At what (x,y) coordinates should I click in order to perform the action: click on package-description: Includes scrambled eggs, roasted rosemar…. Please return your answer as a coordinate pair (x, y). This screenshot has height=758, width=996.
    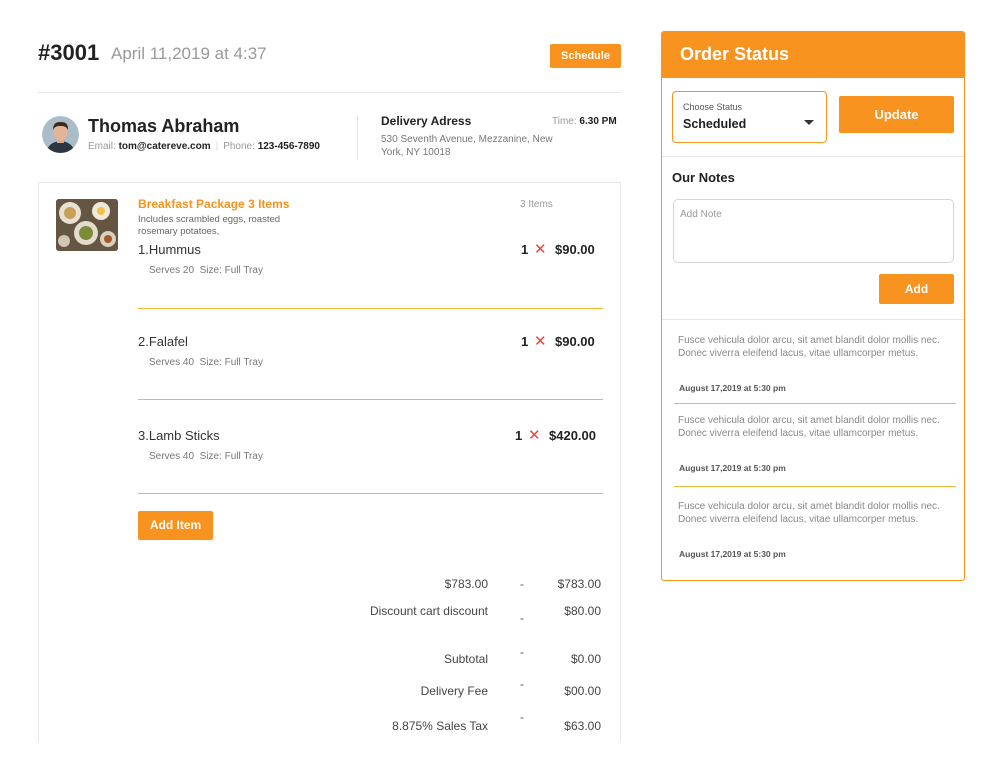
    Looking at the image, I should click on (209, 225).